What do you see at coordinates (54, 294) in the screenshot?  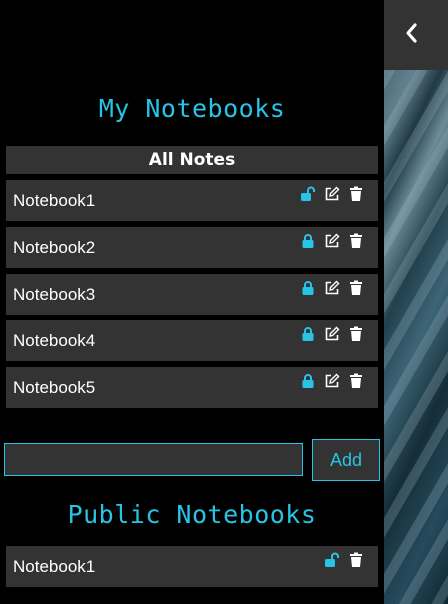 I see `notebook-name: Notebook3` at bounding box center [54, 294].